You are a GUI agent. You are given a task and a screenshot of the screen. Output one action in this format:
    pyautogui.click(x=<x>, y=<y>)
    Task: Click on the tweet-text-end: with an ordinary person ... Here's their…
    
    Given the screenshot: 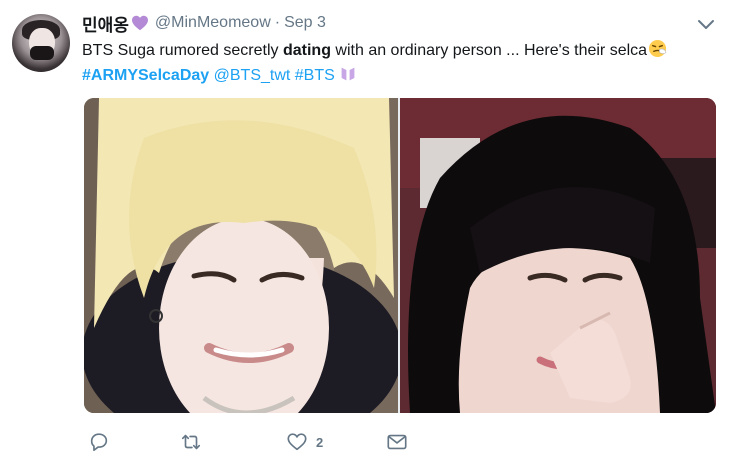 What is the action you would take?
    pyautogui.click(x=489, y=50)
    